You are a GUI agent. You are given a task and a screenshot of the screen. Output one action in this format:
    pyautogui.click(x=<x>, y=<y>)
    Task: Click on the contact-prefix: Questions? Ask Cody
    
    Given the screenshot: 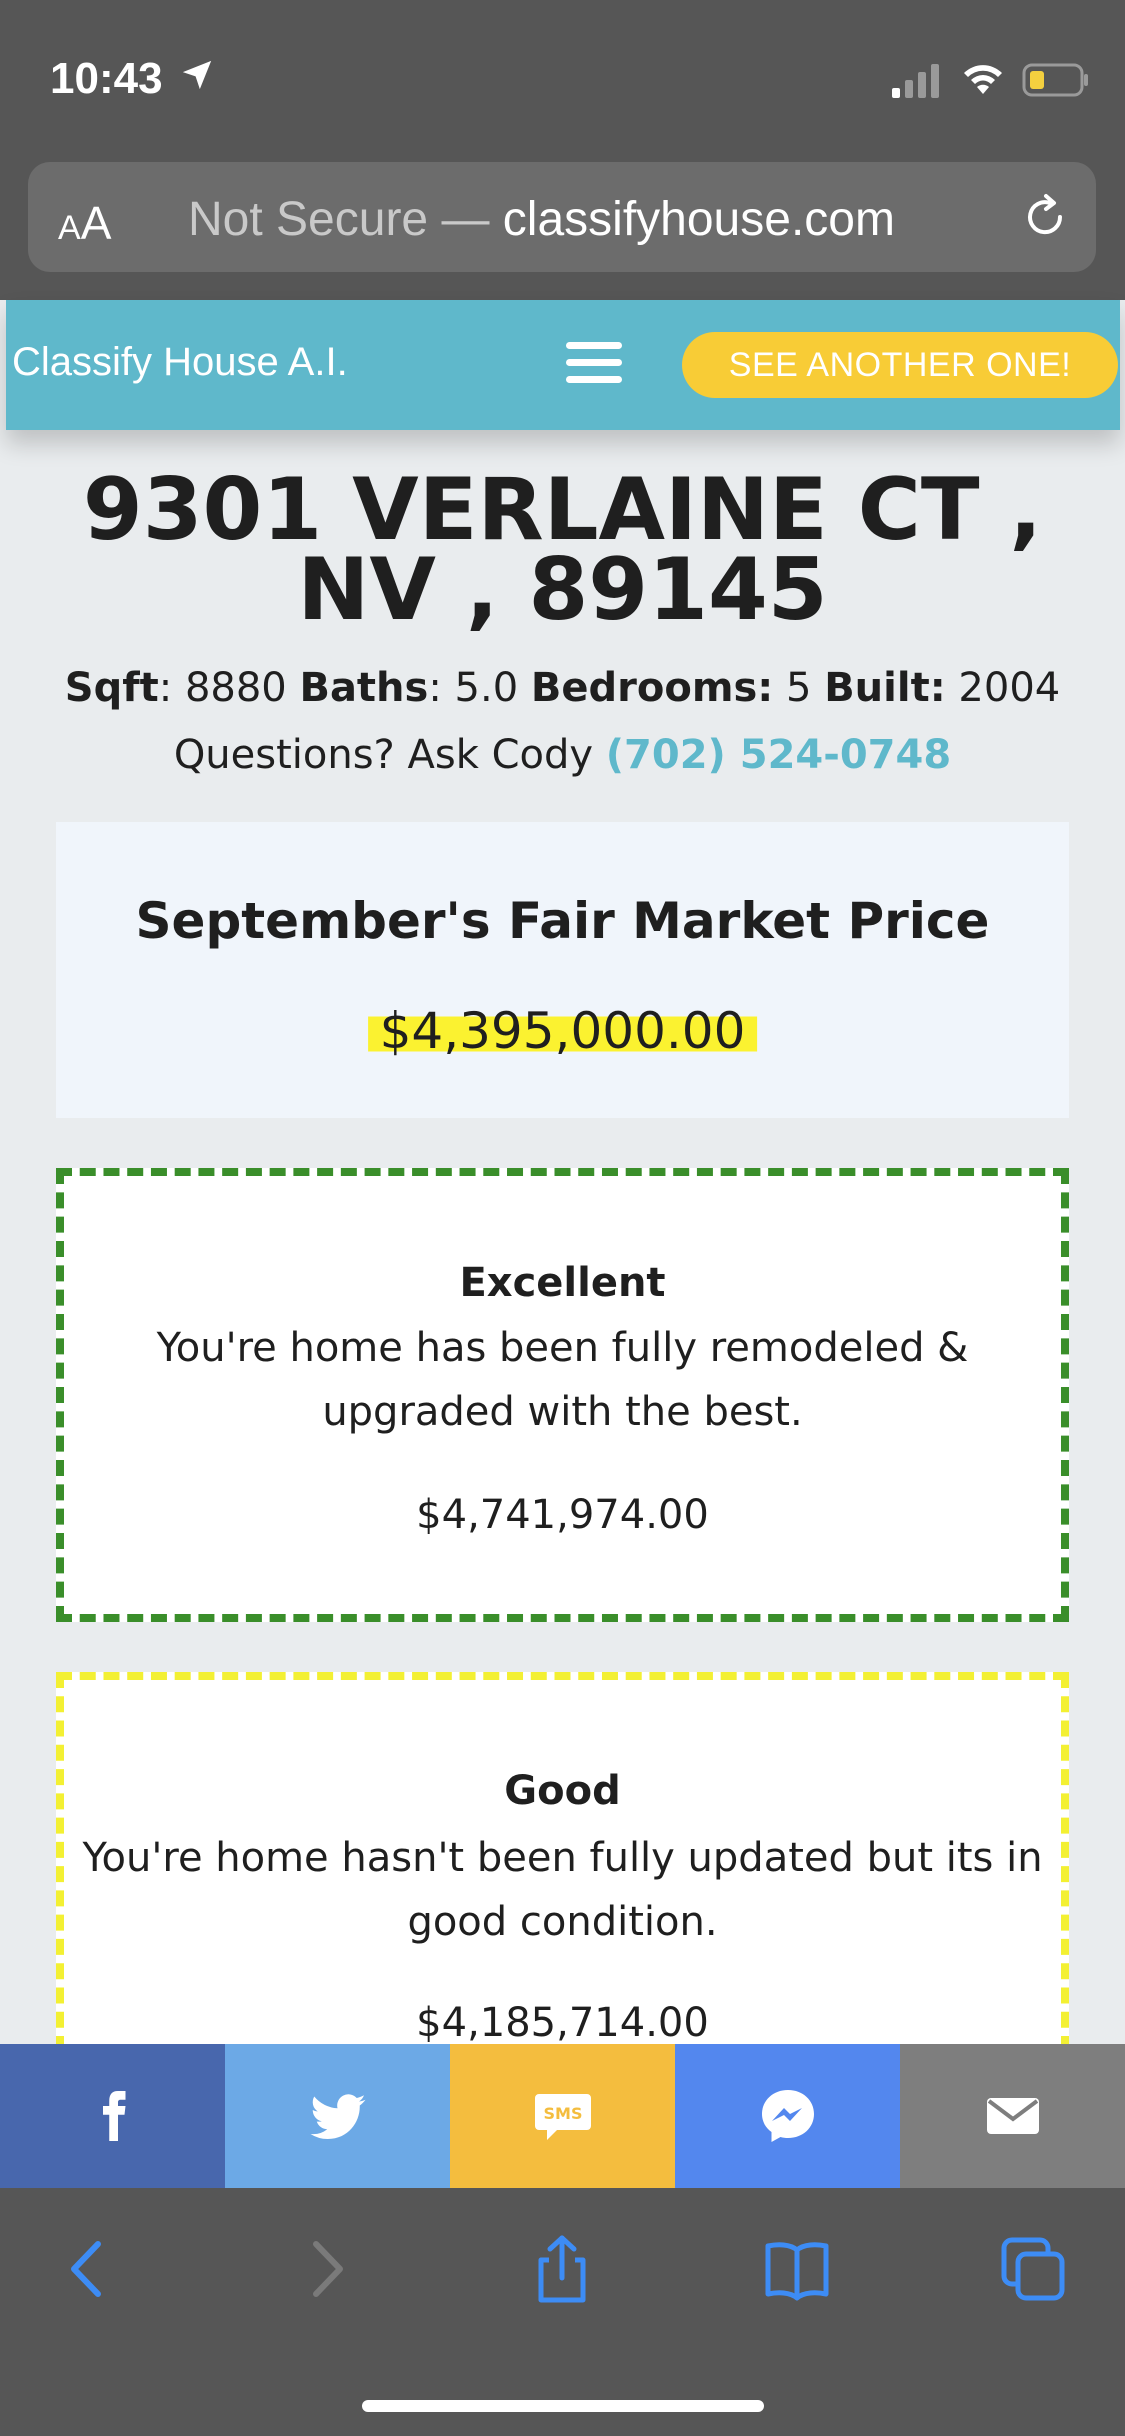 What is the action you would take?
    pyautogui.click(x=389, y=755)
    